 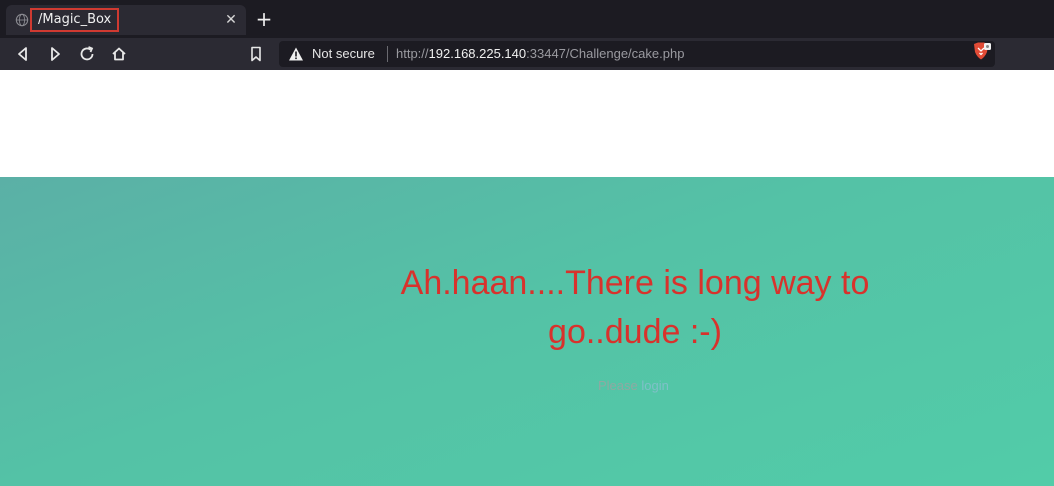 I want to click on reload-button, so click(x=87, y=54).